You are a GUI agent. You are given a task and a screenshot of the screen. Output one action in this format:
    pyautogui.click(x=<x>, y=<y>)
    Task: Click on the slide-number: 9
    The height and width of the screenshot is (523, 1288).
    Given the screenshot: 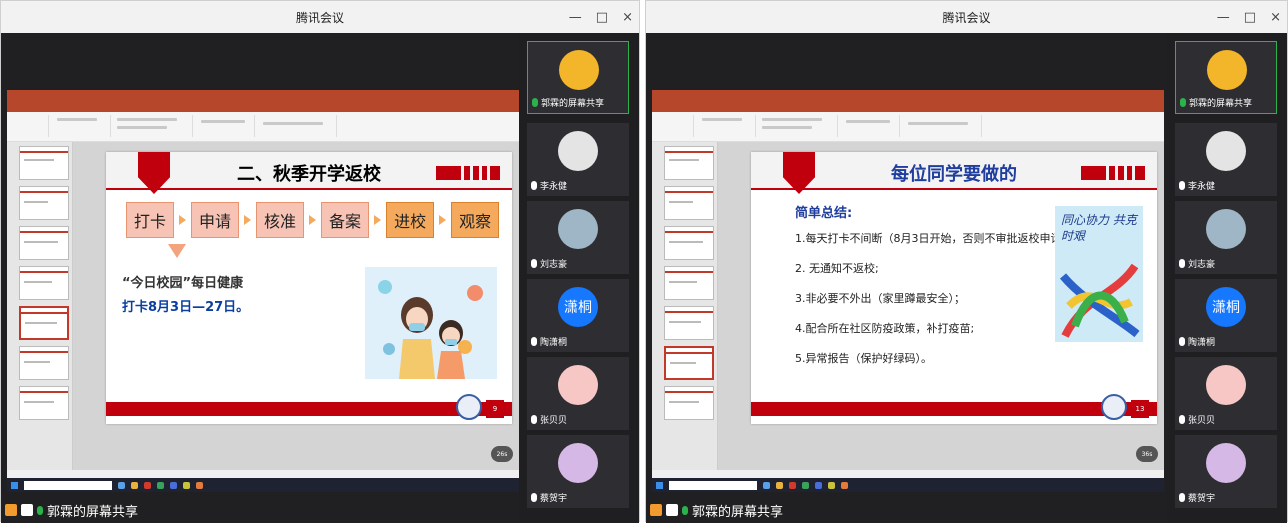 What is the action you would take?
    pyautogui.click(x=495, y=409)
    